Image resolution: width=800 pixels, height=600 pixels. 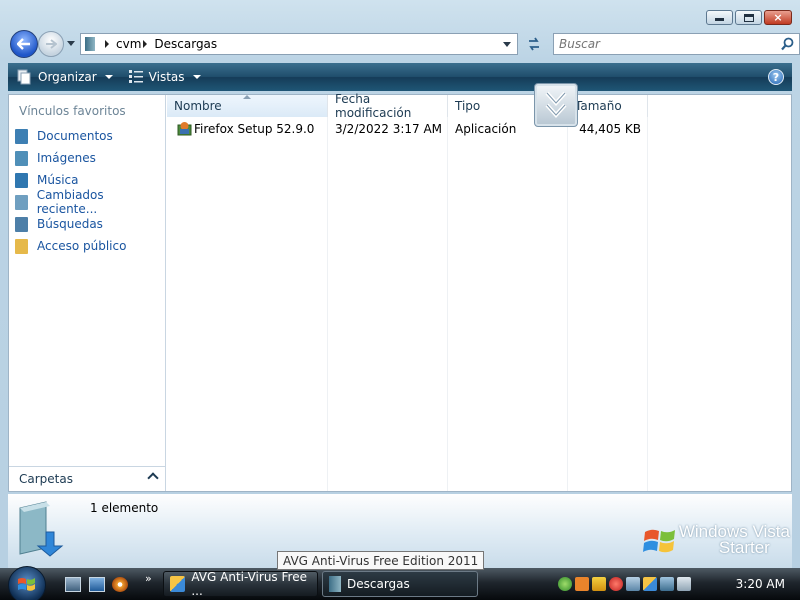 What do you see at coordinates (21, 202) in the screenshot?
I see `recent-icon` at bounding box center [21, 202].